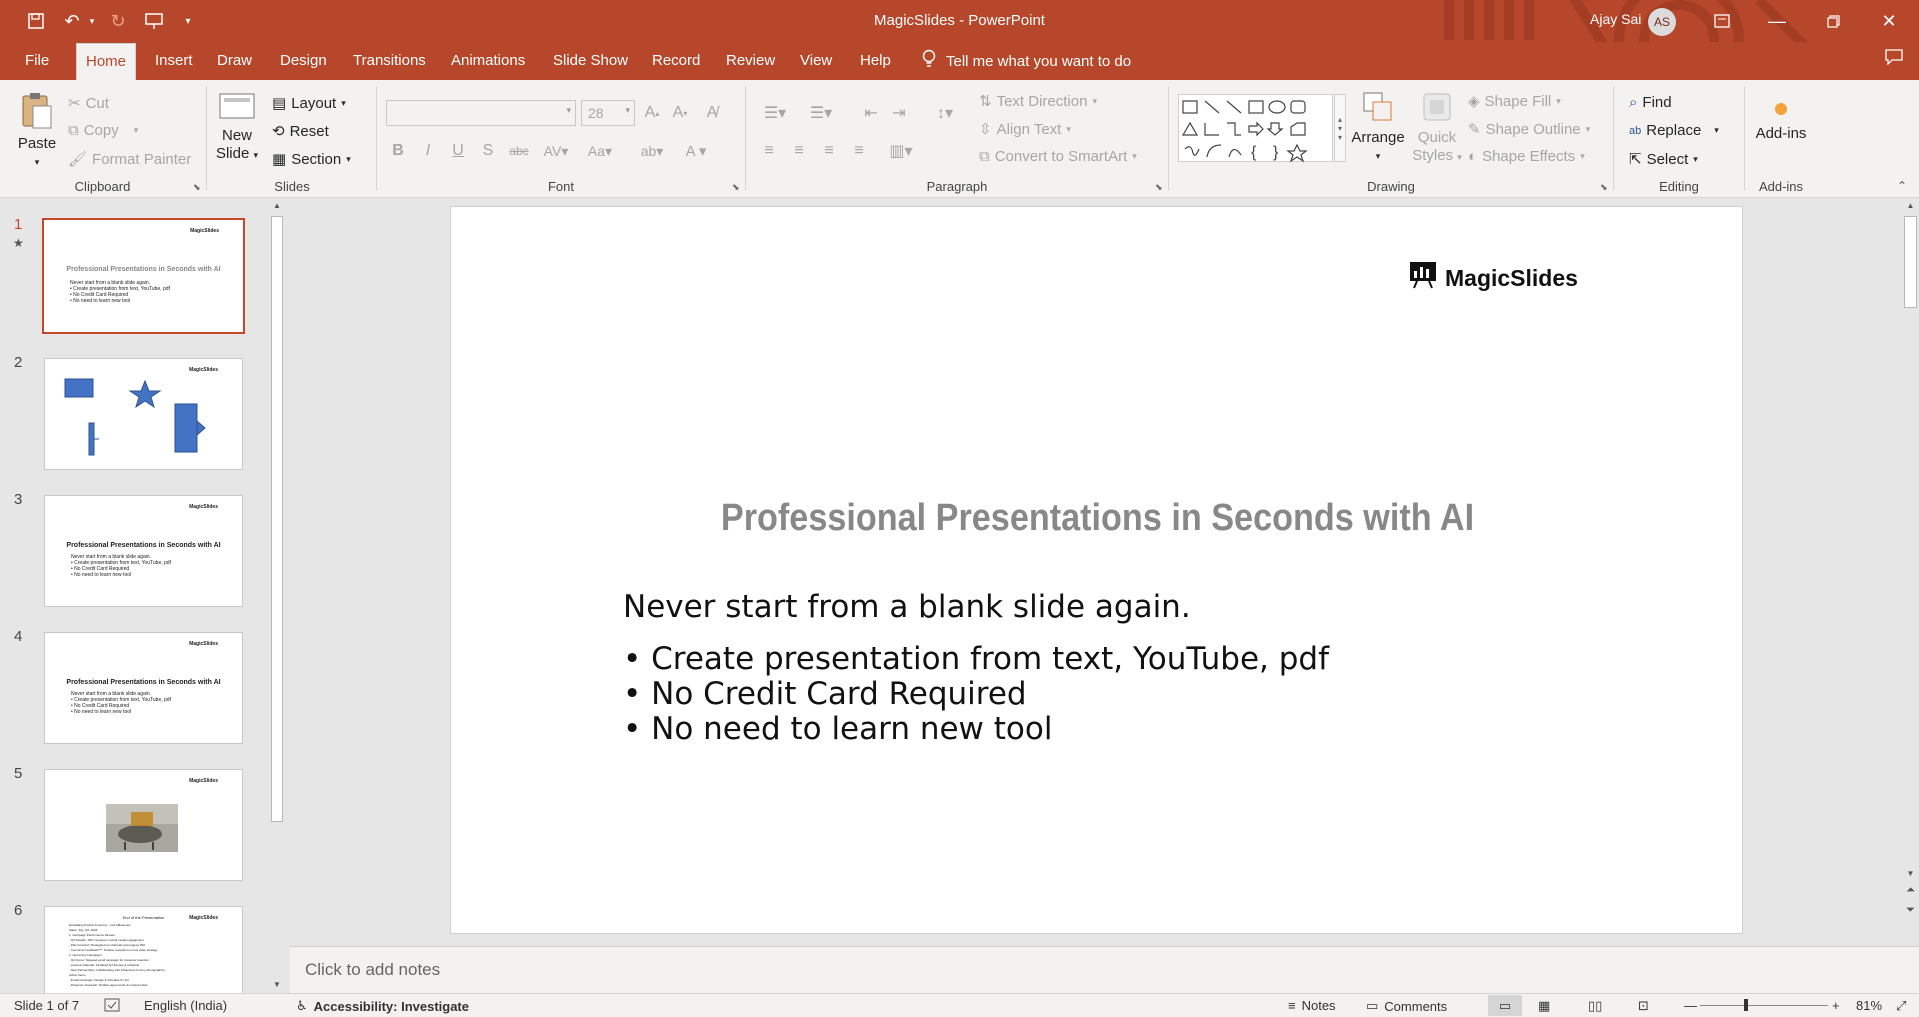 The image size is (1919, 1017). What do you see at coordinates (1544, 1006) in the screenshot?
I see `slide-sorter-icon: ▦` at bounding box center [1544, 1006].